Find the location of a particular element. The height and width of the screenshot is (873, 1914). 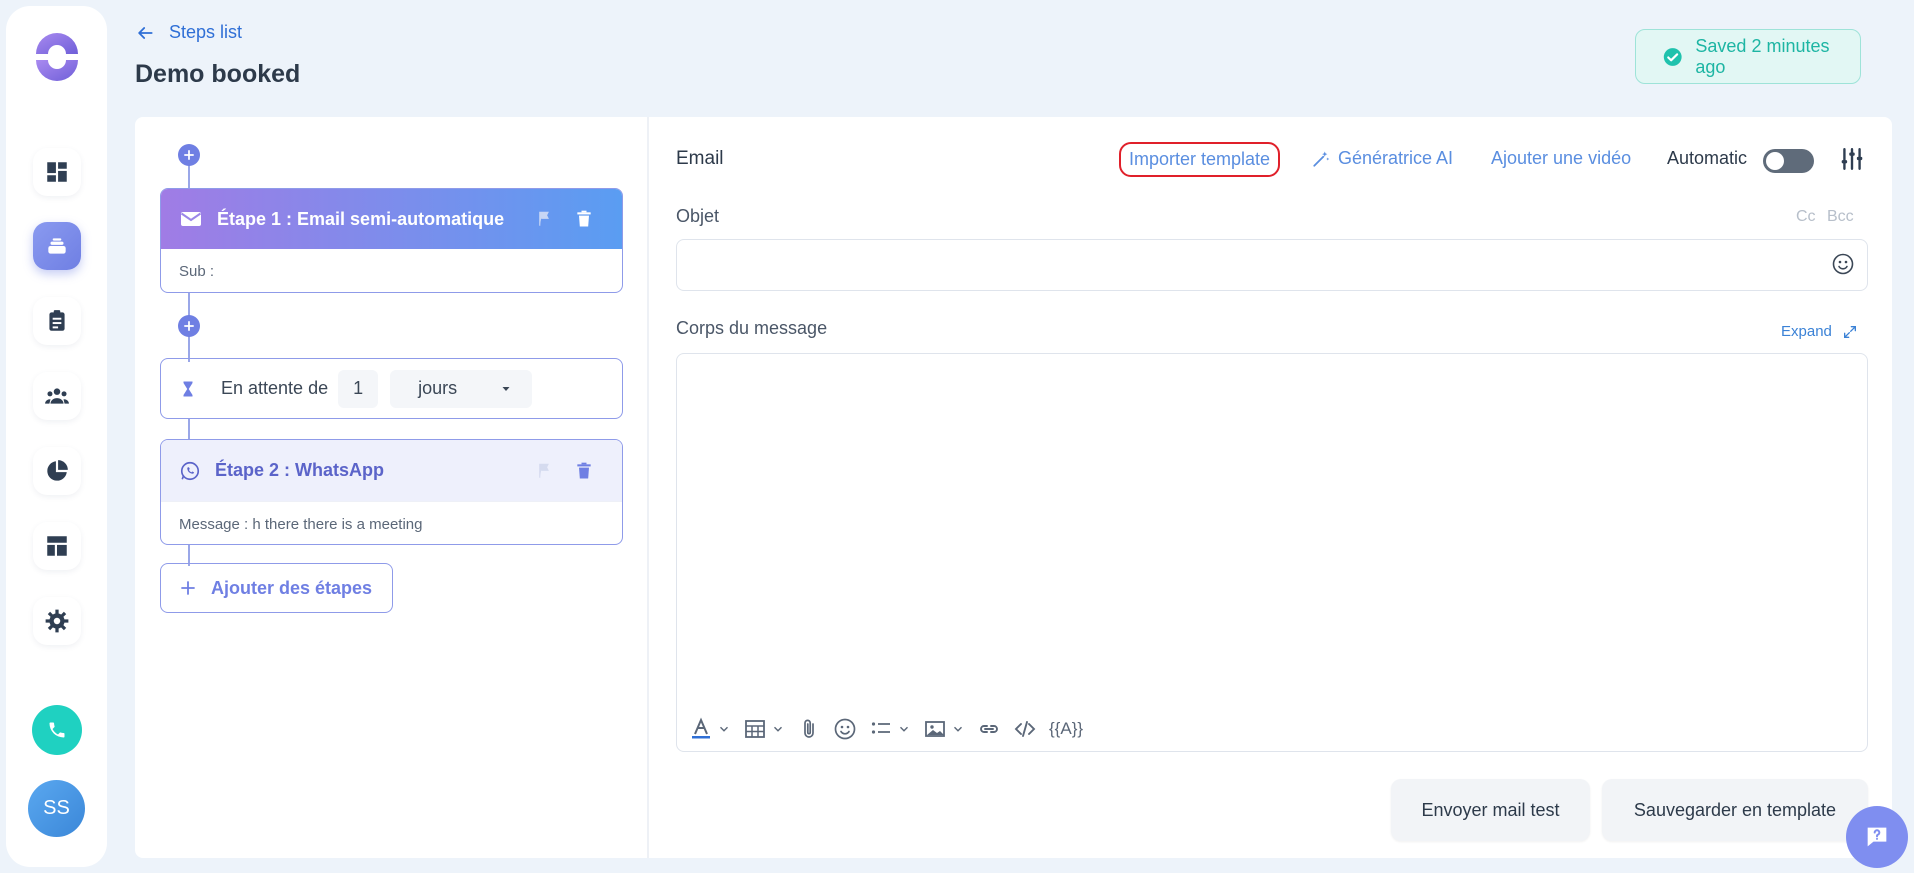

nav-sequences is located at coordinates (57, 246).